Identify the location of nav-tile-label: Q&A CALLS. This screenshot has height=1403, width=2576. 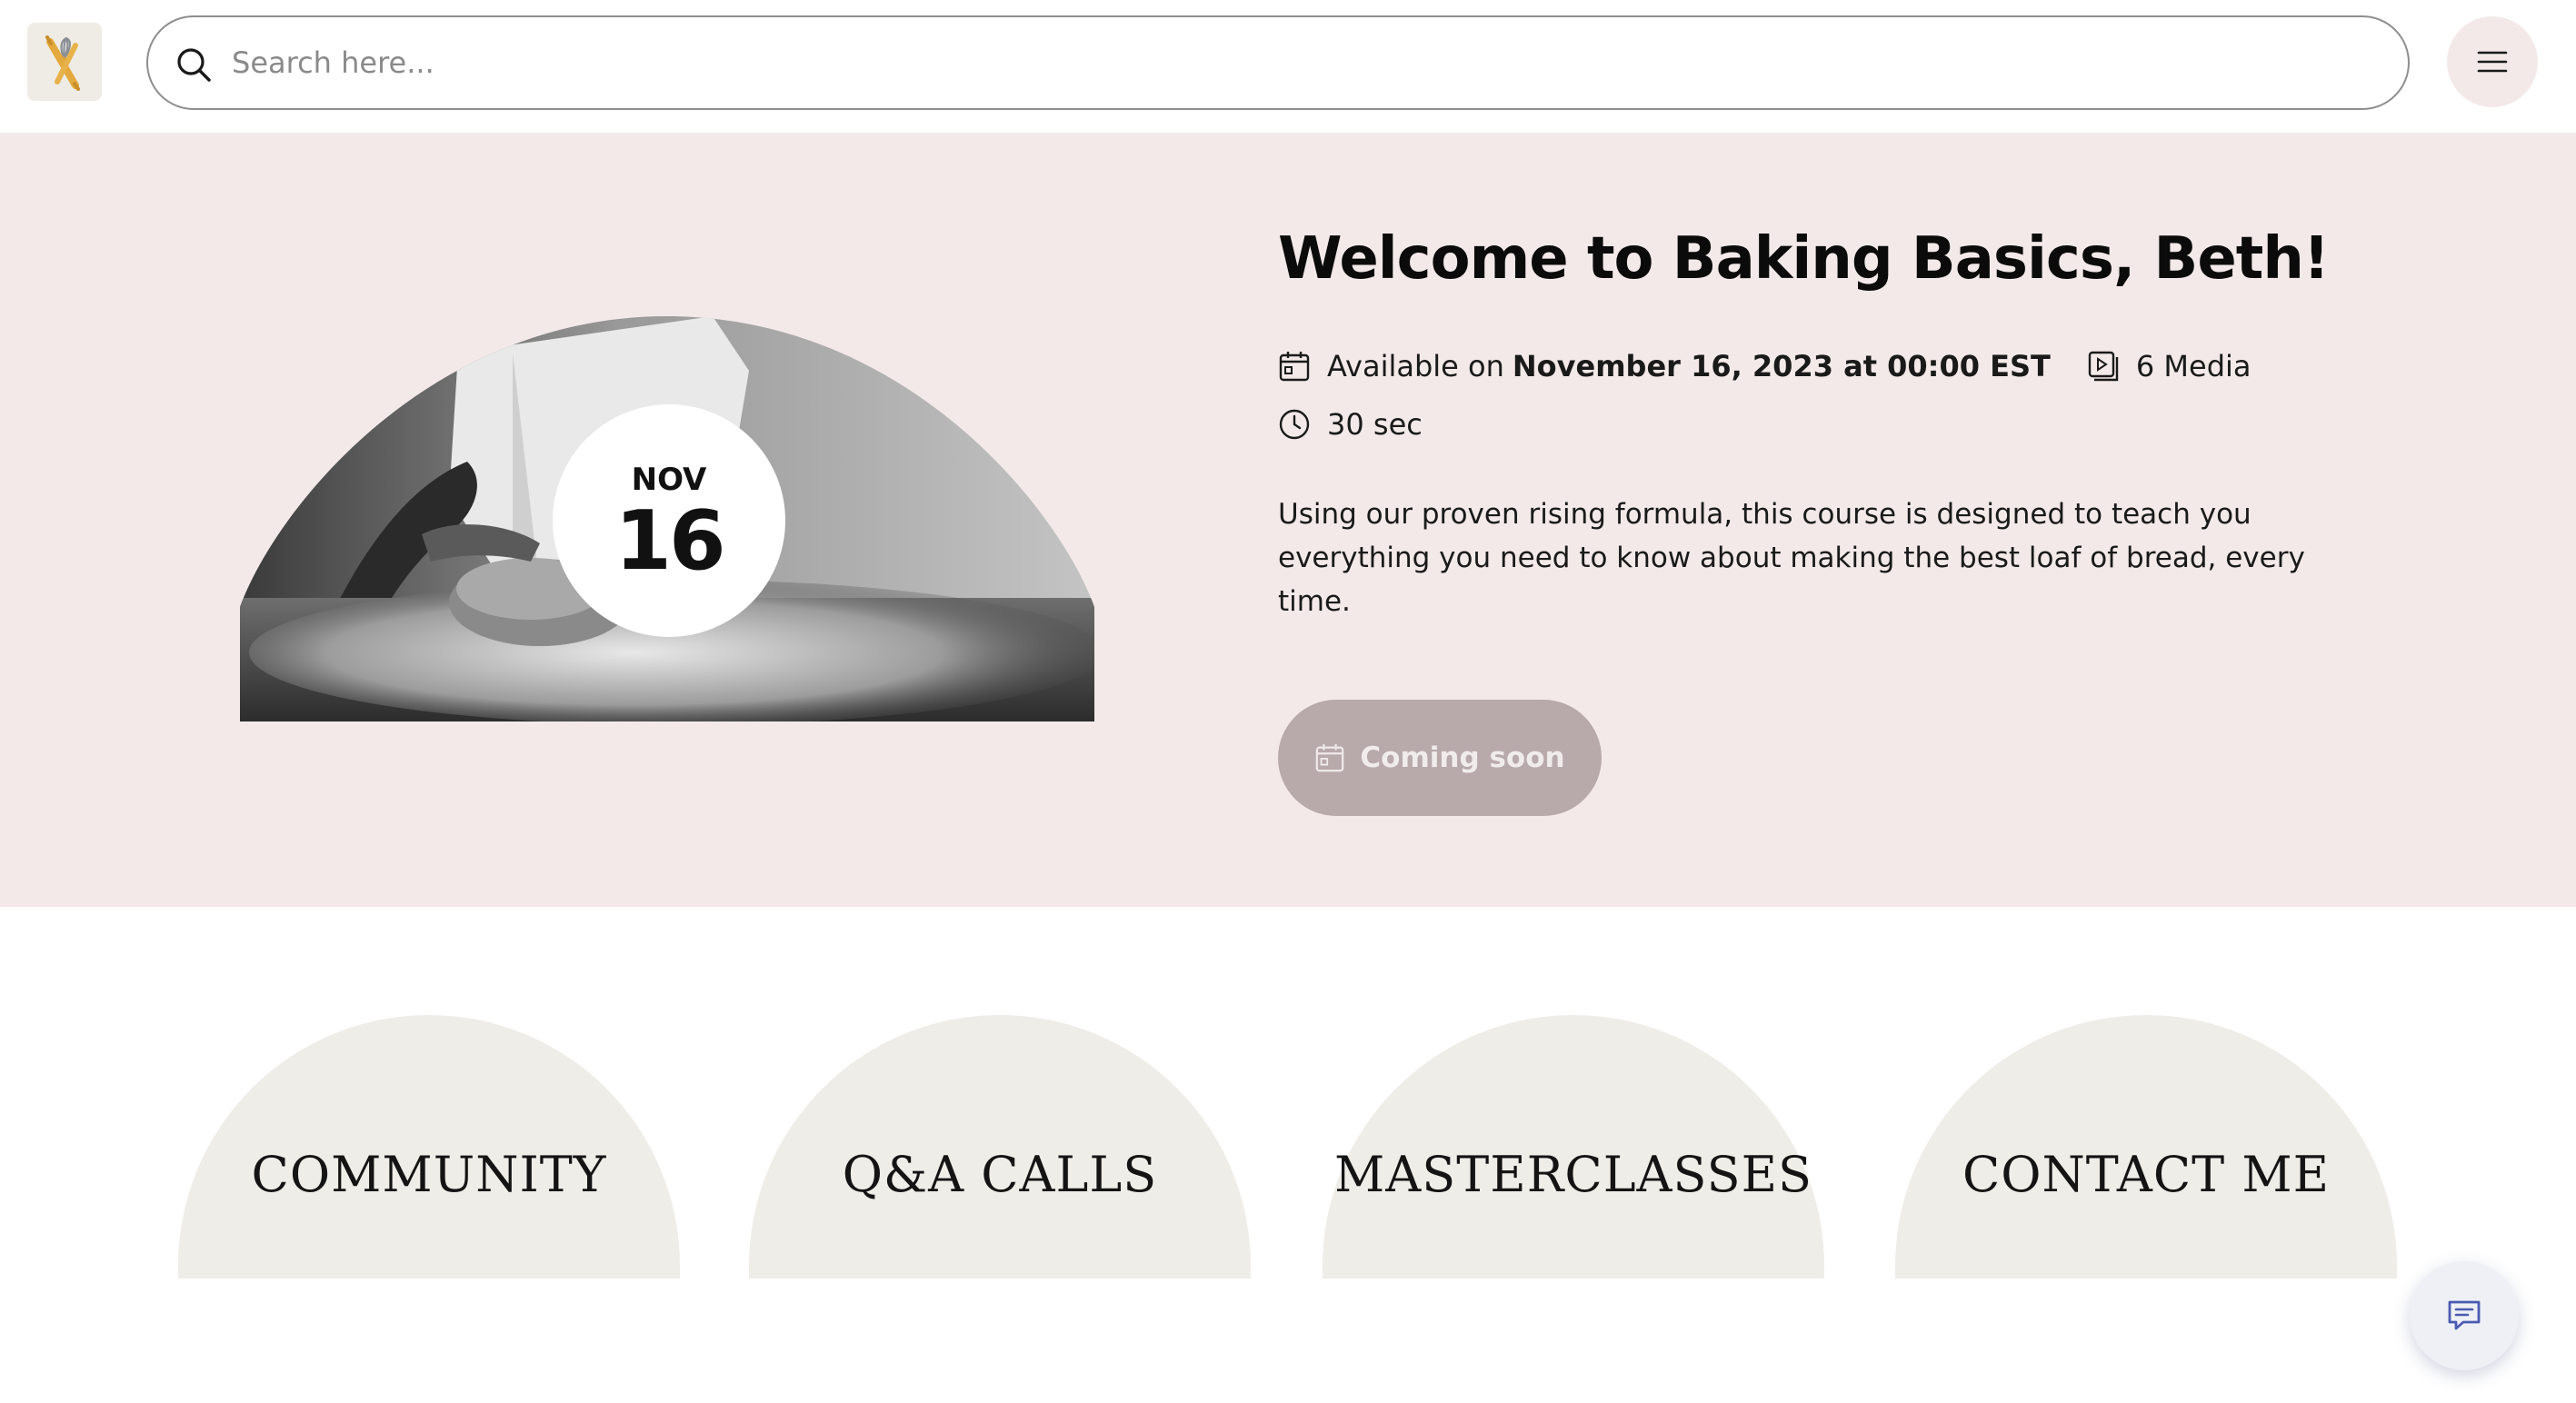
(1000, 1174).